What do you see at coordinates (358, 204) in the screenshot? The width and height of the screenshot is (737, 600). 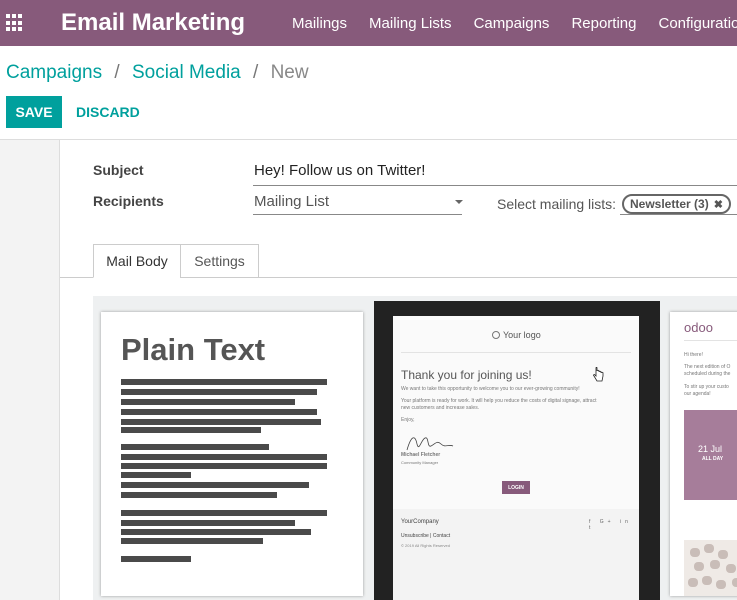 I see `recipients-select: Mailing List` at bounding box center [358, 204].